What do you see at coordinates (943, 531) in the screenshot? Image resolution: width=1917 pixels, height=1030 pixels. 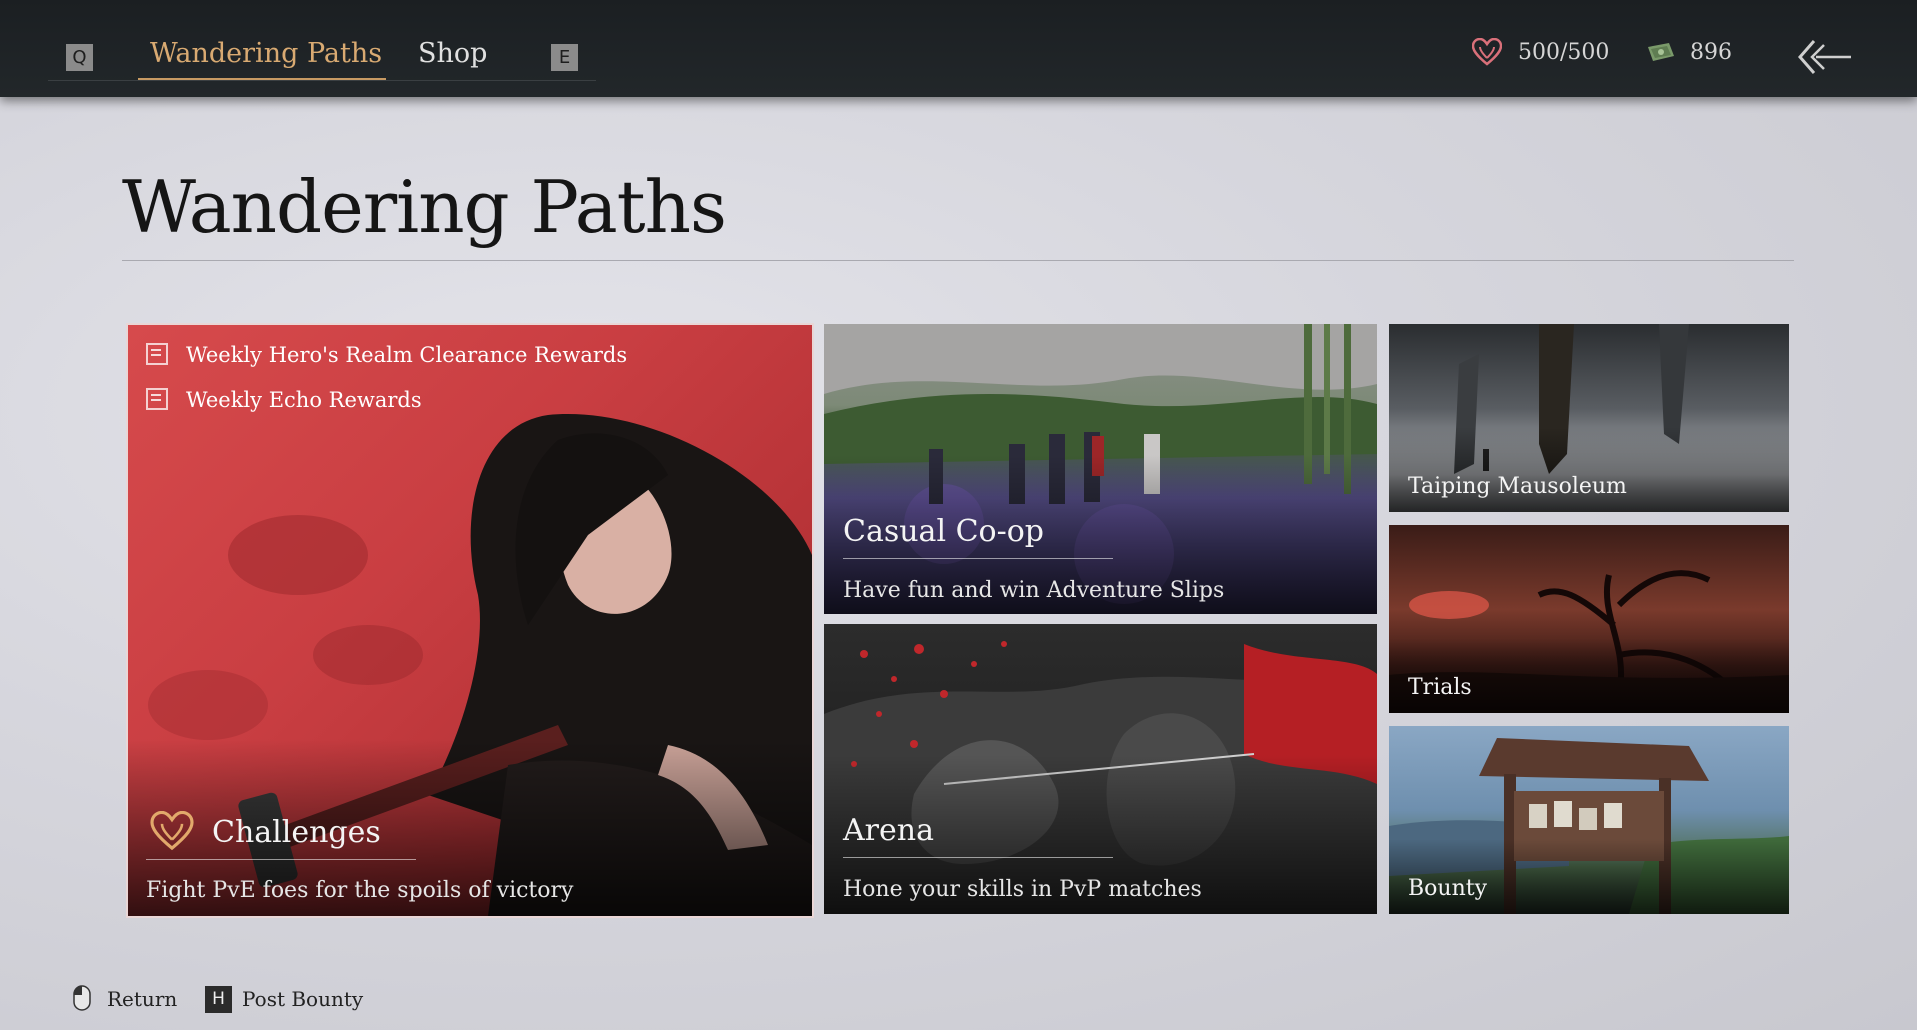 I see `casual-coop-title: Casual Co-op` at bounding box center [943, 531].